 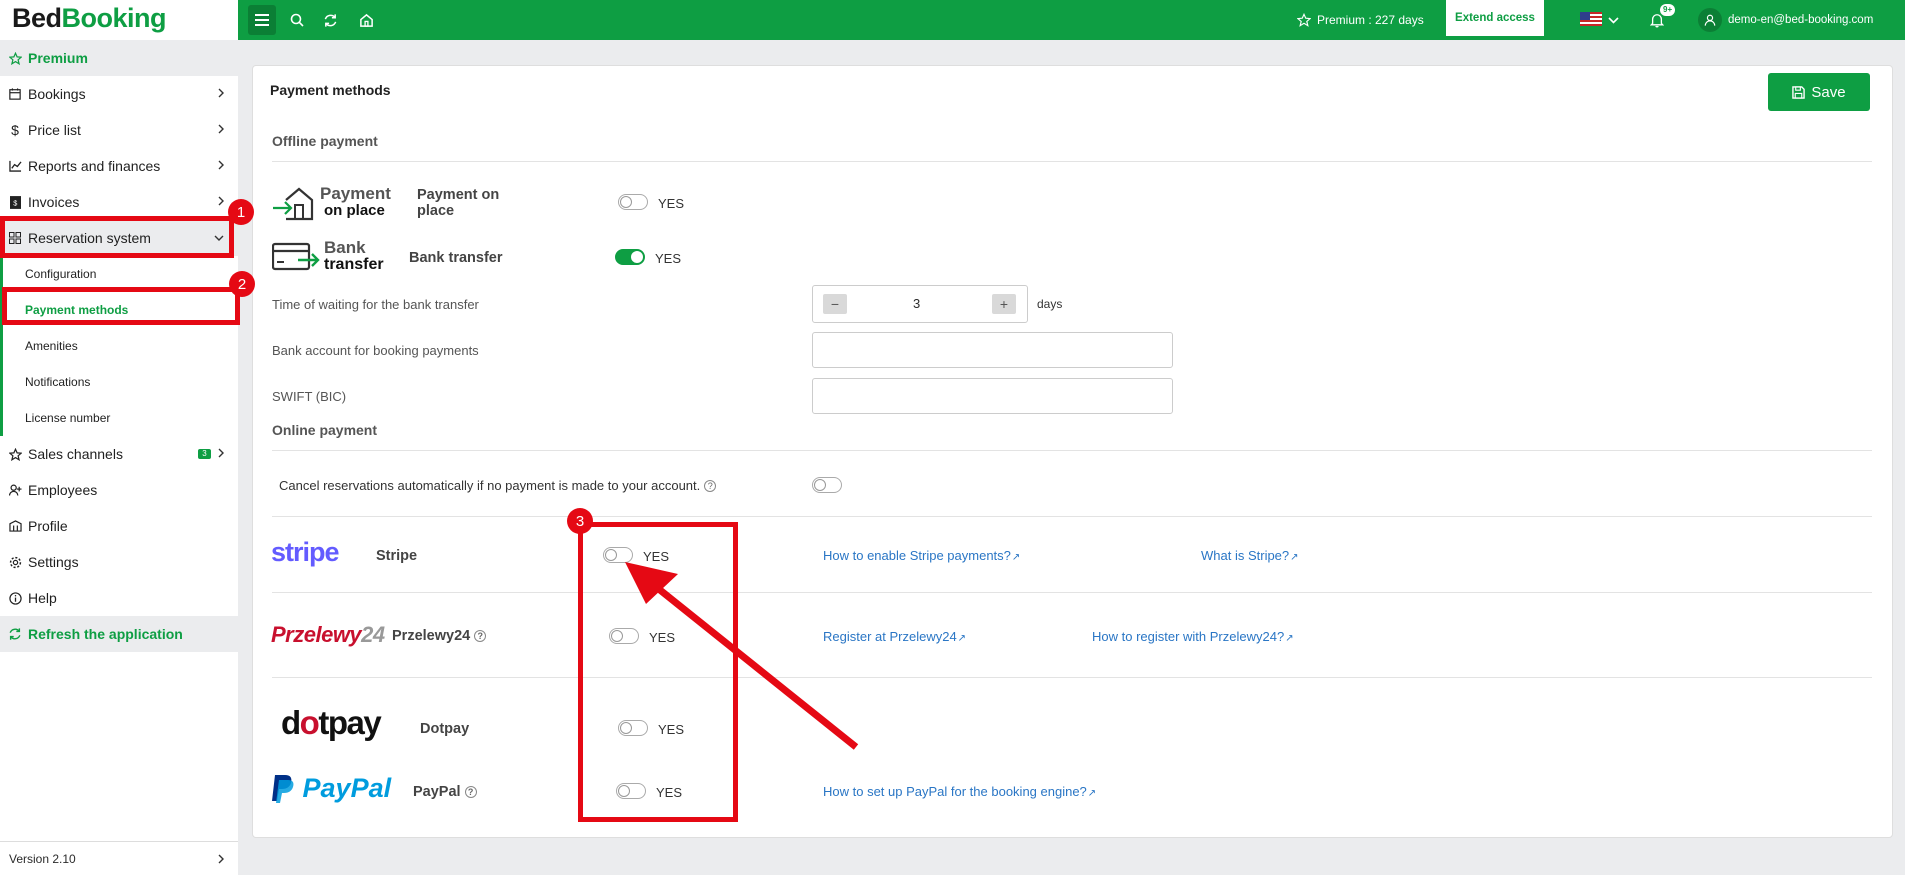 I want to click on refresh-icon, so click(x=330, y=20).